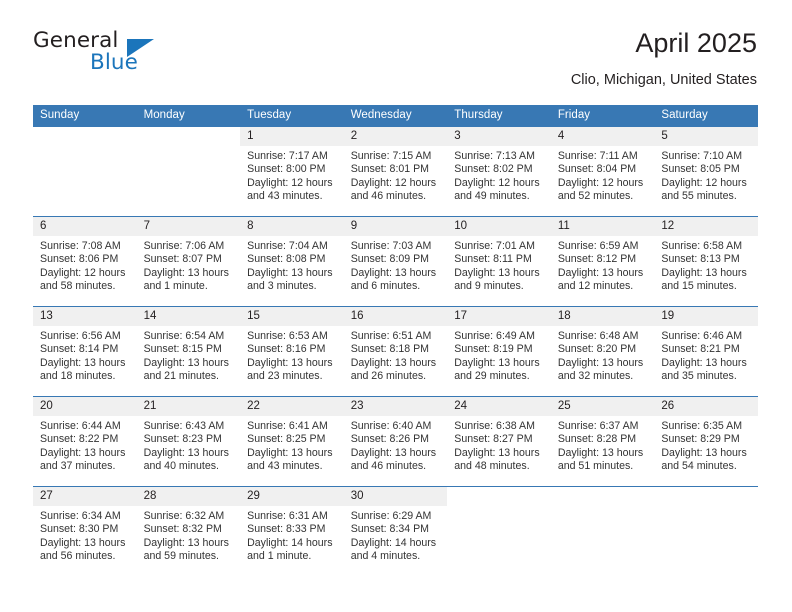  I want to click on day-number: 24, so click(499, 406).